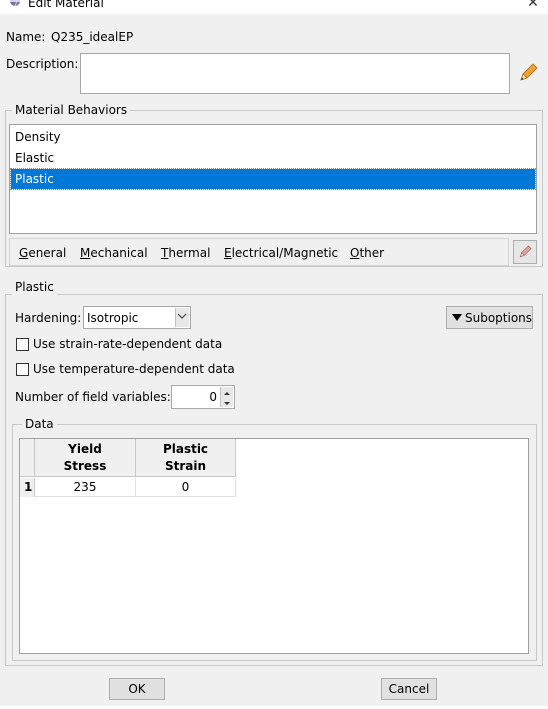 This screenshot has width=548, height=709. Describe the element at coordinates (409, 689) in the screenshot. I see `cancel-button: Cancel` at that location.